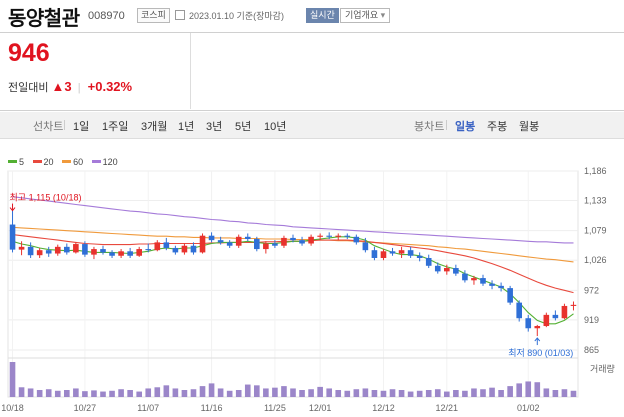  I want to click on x-tick-label: 11/16, so click(212, 408).